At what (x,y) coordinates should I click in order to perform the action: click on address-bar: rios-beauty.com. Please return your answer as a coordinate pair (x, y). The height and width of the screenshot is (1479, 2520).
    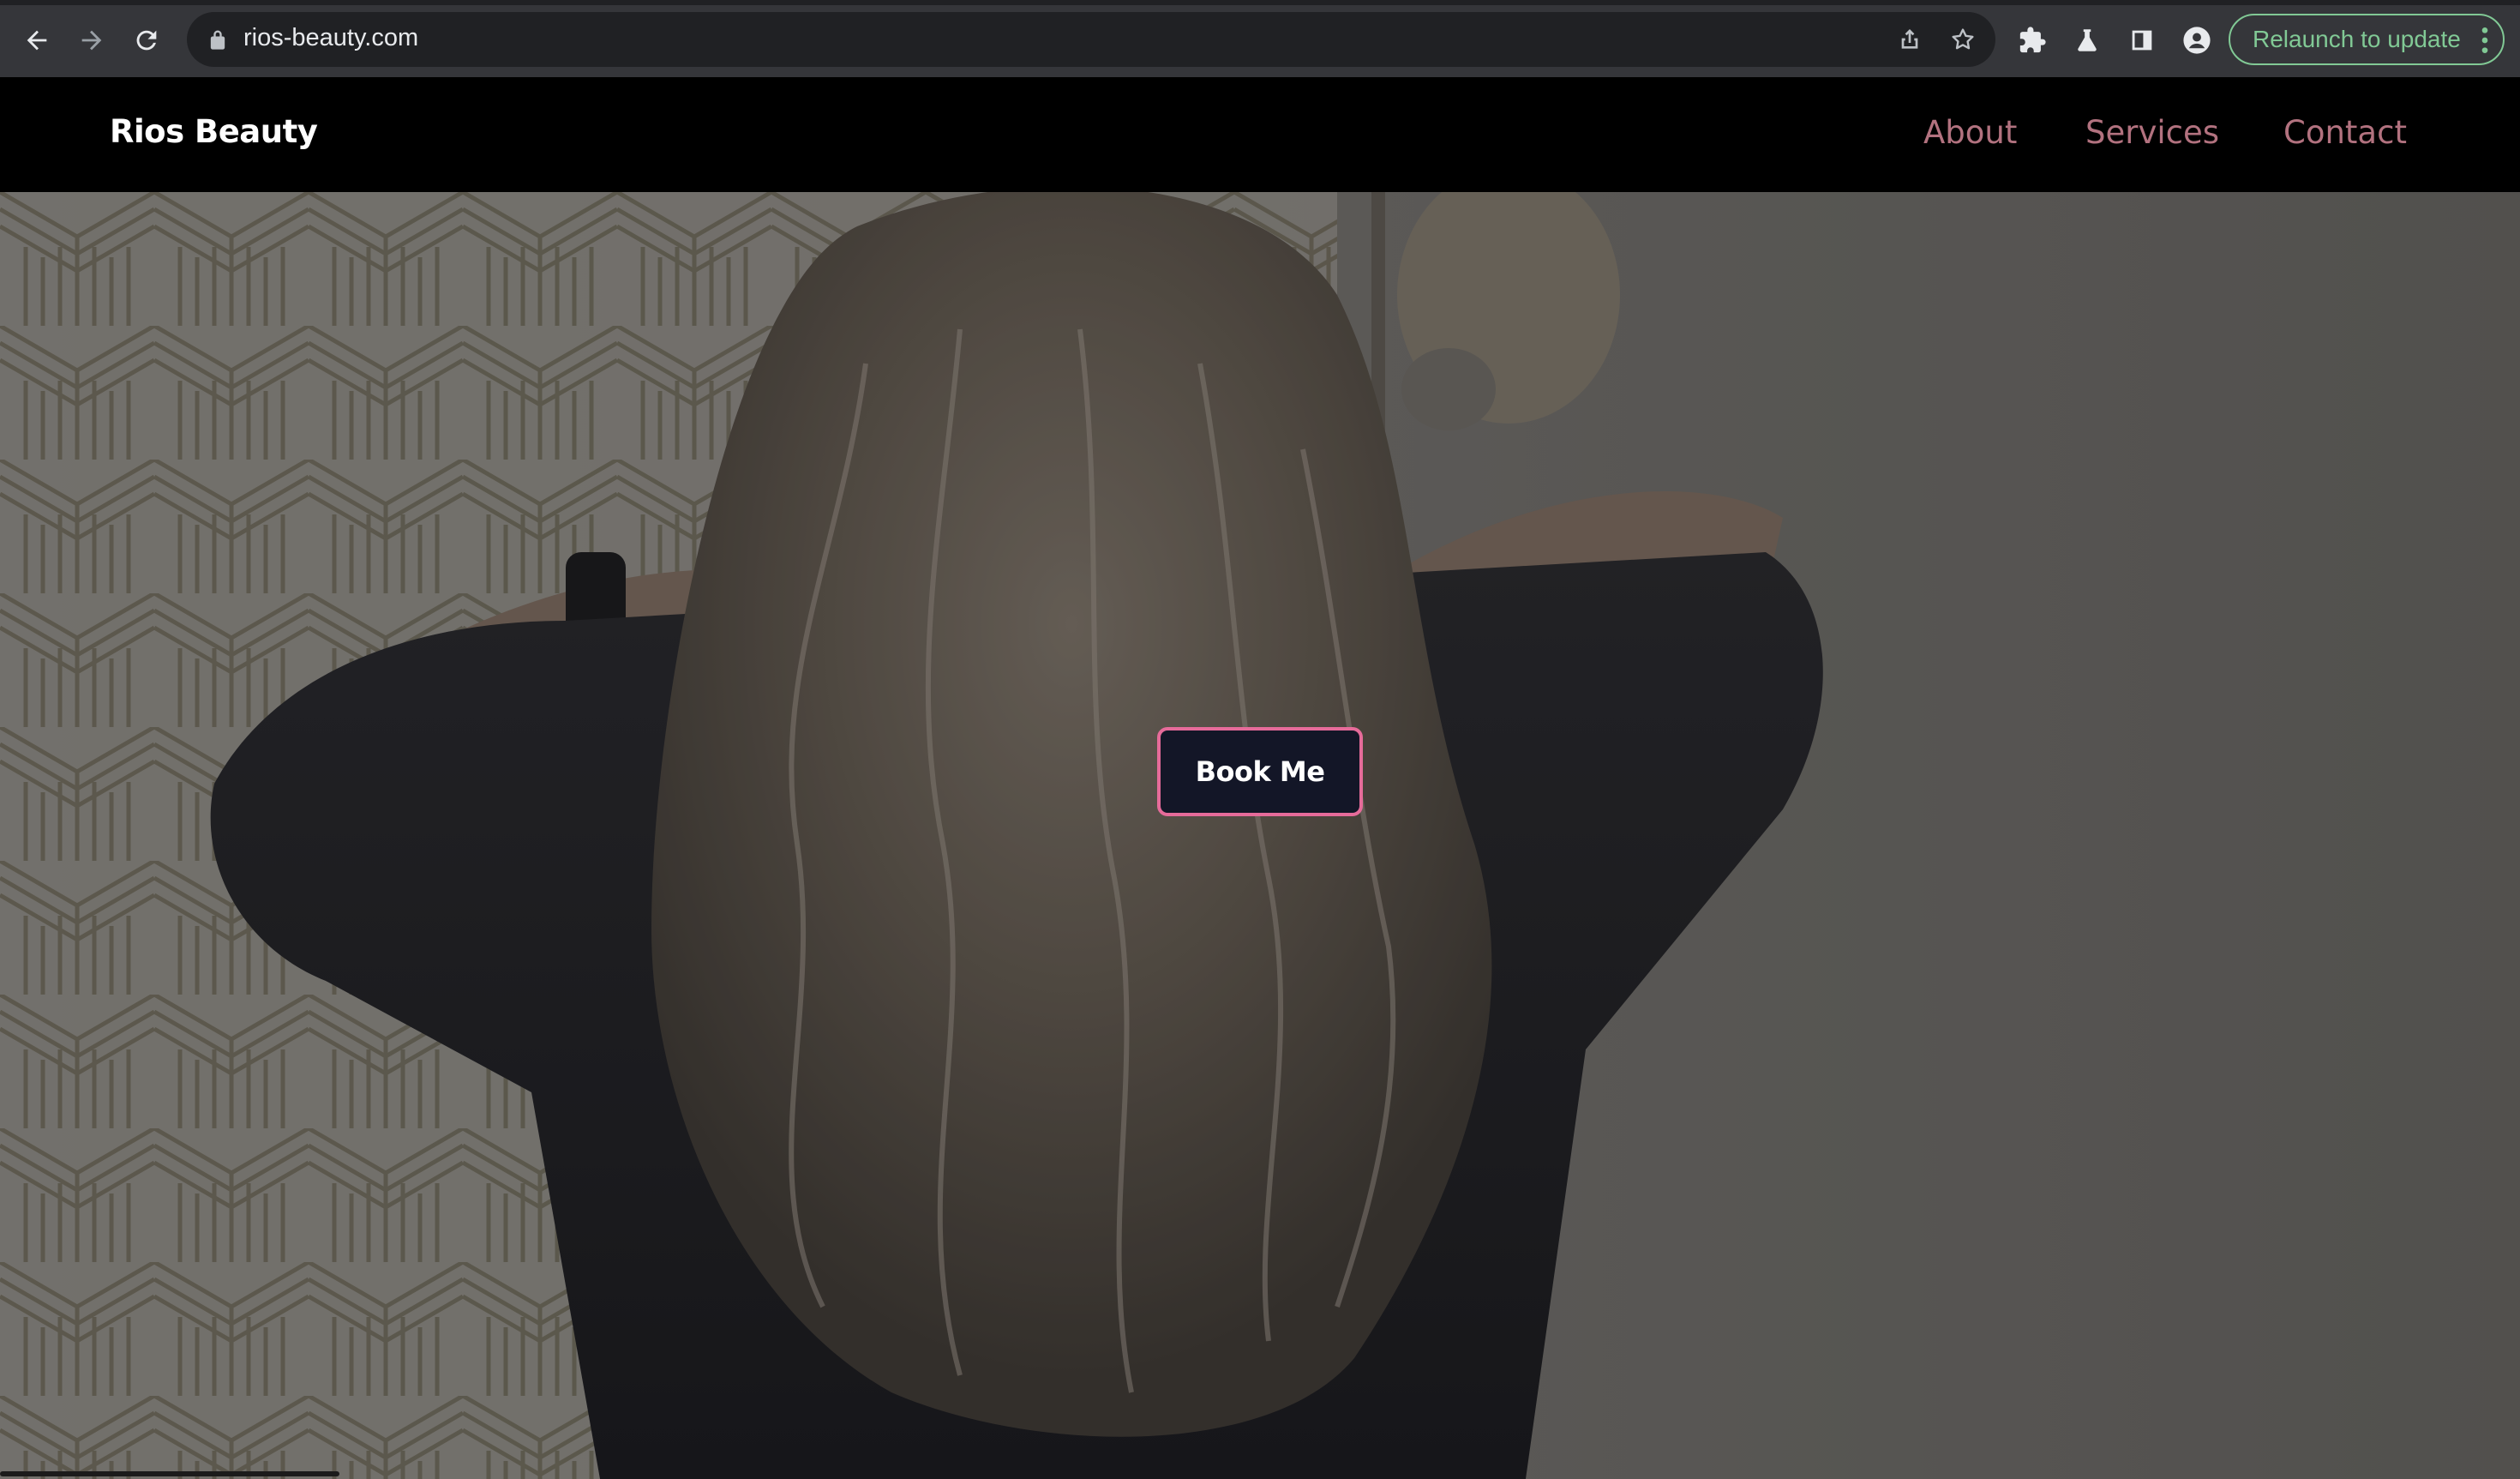
    Looking at the image, I should click on (1091, 39).